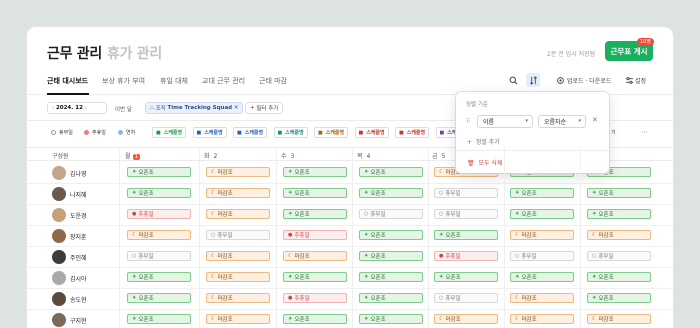  Describe the element at coordinates (562, 121) in the screenshot. I see `sort-order-select: 오름차순 ▾` at that location.